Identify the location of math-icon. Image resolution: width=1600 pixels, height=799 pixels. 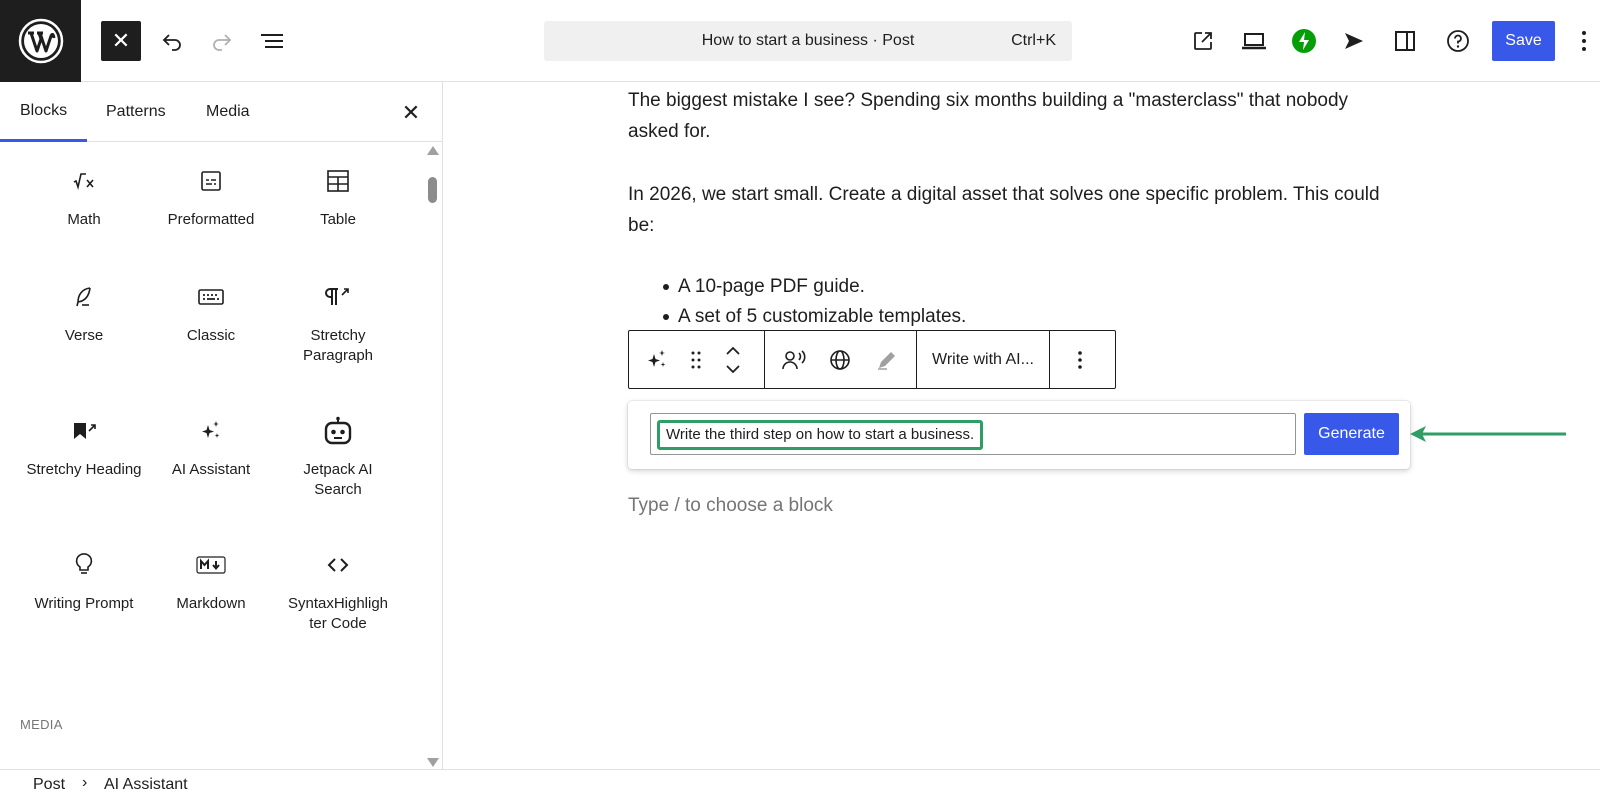
(84, 181).